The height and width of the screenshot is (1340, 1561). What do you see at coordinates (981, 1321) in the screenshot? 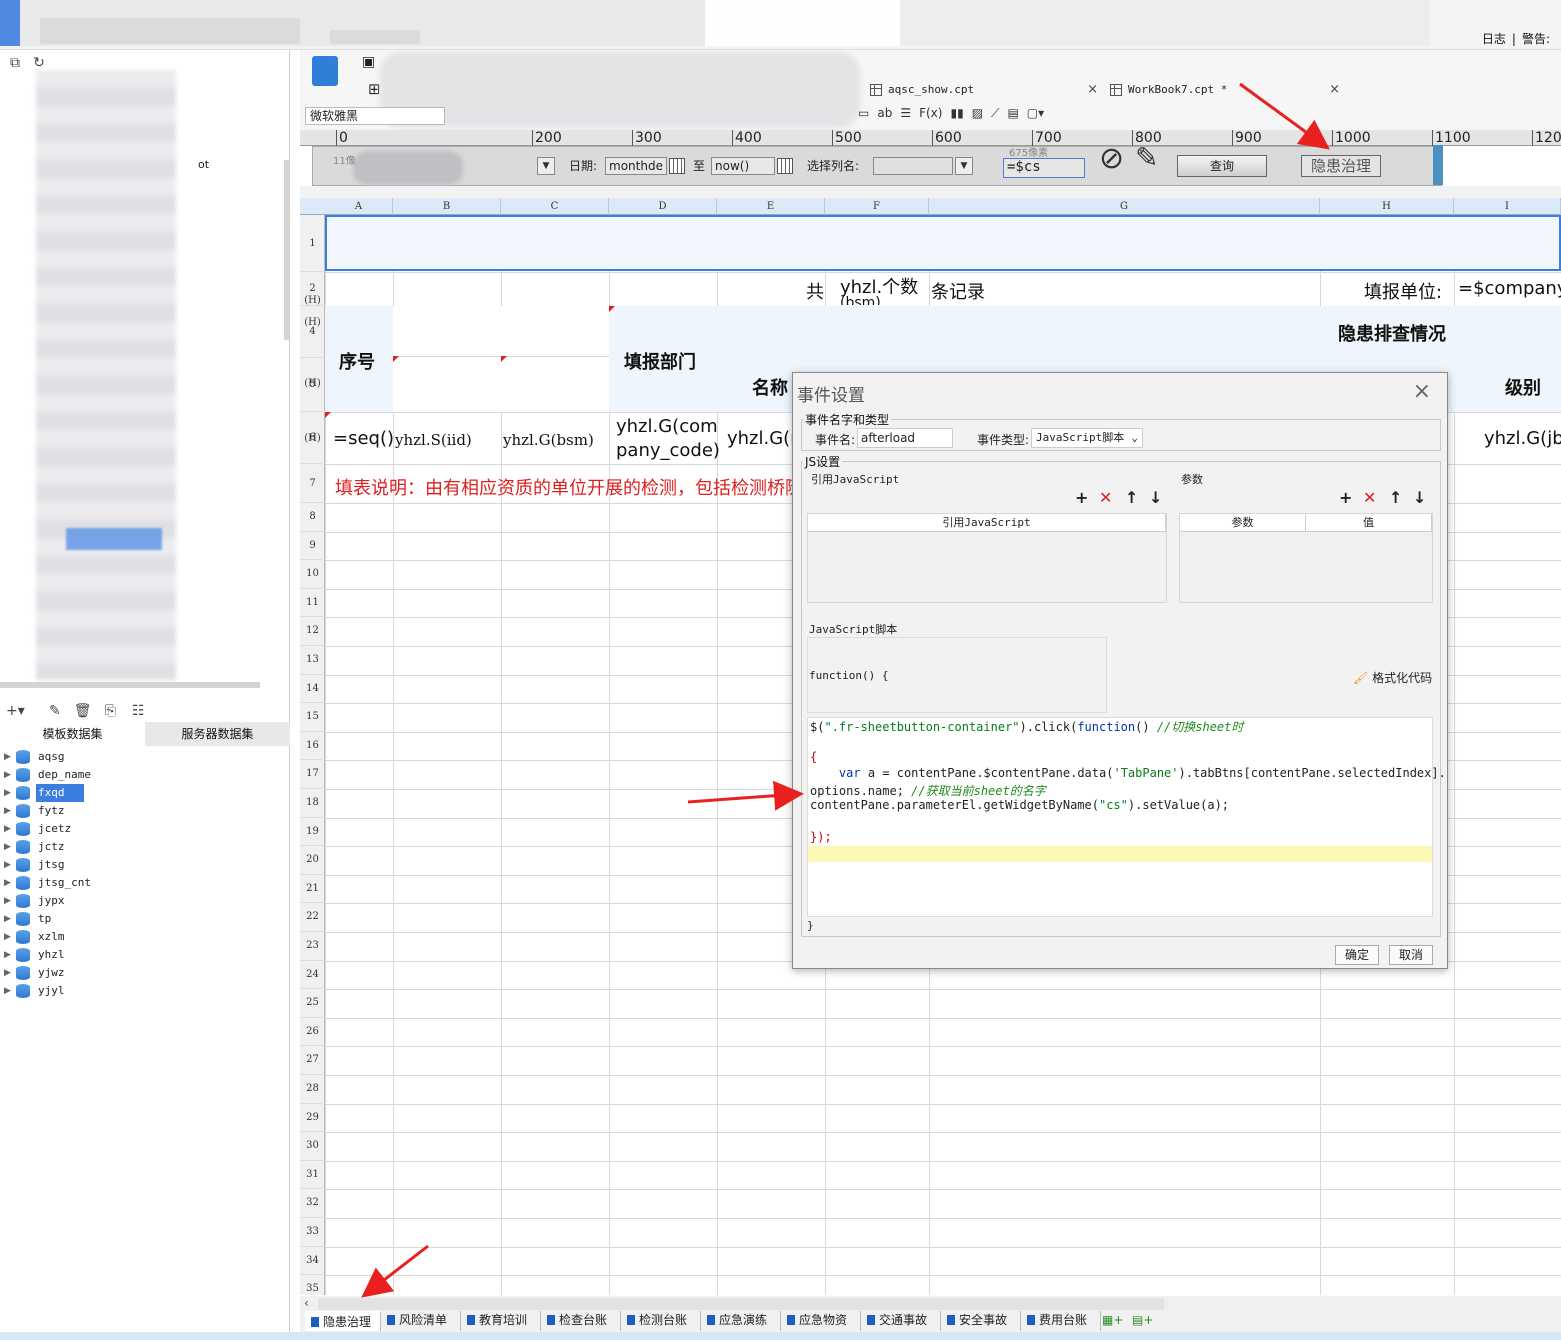
I see `sheet-tab: 安全事故` at bounding box center [981, 1321].